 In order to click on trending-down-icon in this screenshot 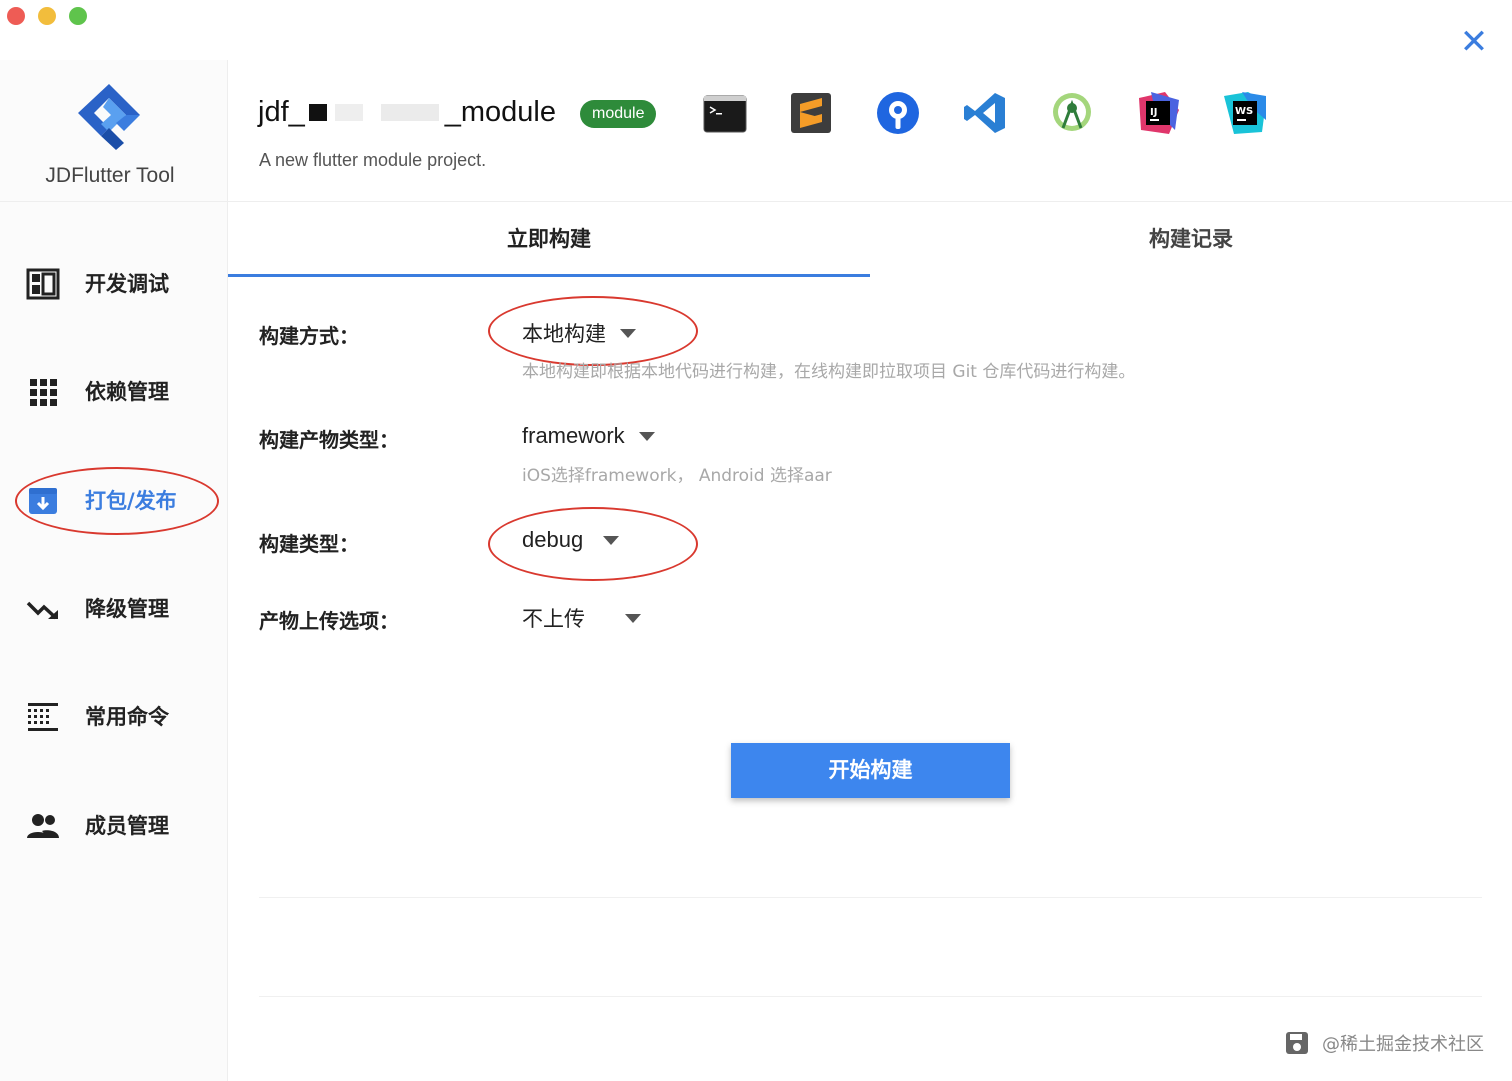, I will do `click(42, 610)`.